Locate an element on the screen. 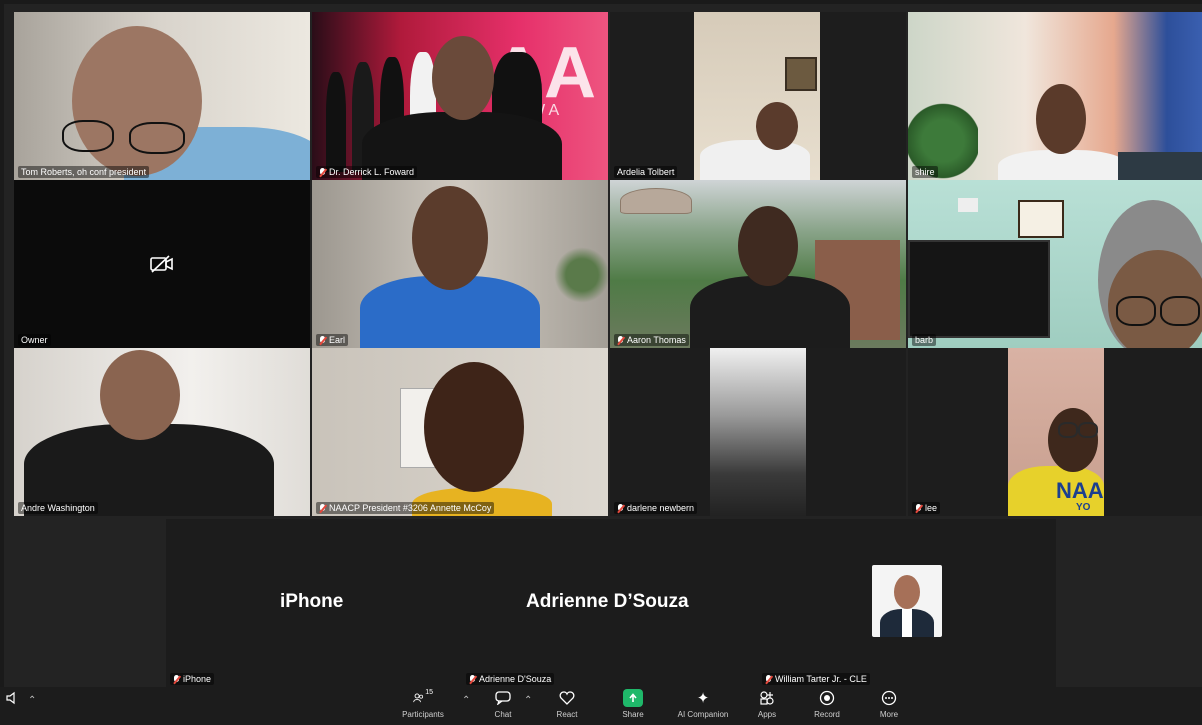 Image resolution: width=1202 pixels, height=725 pixels. ai-companion-button: ✦ AI Companion is located at coordinates (703, 704).